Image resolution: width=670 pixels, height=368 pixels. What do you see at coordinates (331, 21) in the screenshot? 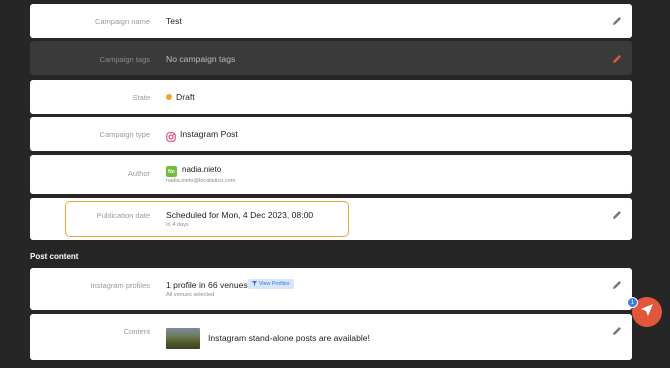
I see `campaign-name-row: Campaign name Test` at bounding box center [331, 21].